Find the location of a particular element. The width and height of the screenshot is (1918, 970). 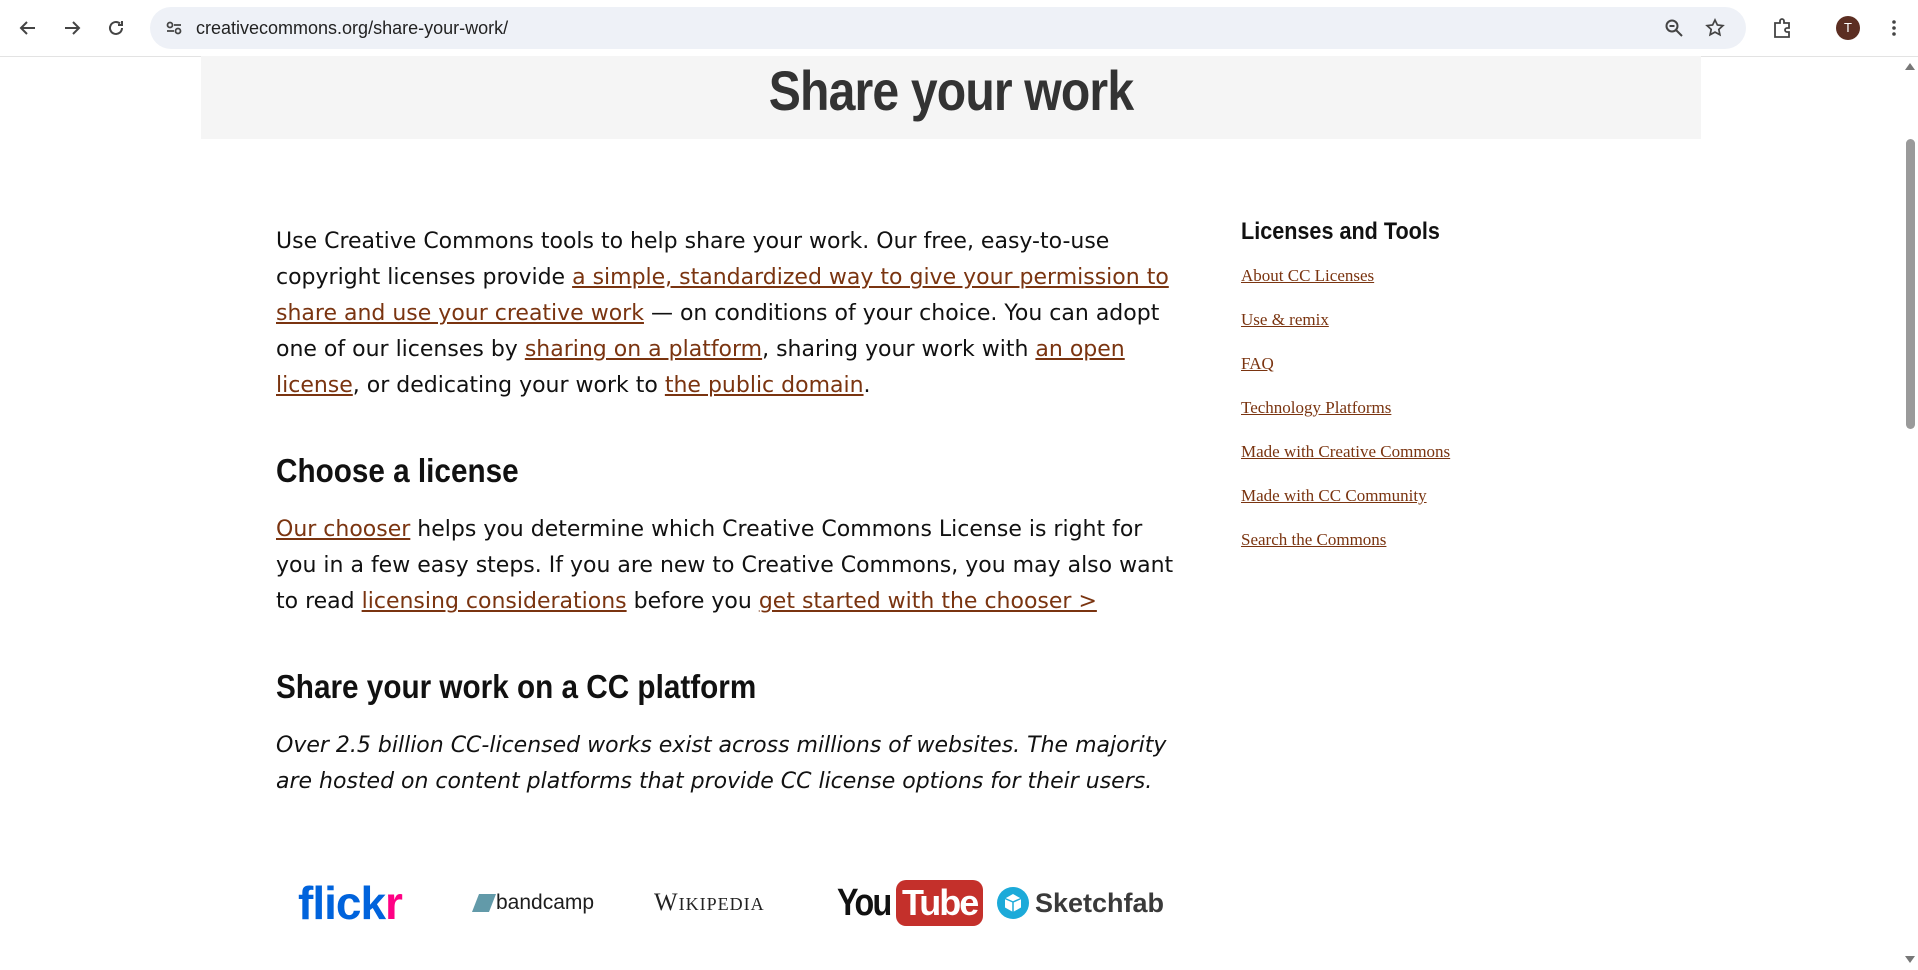

site-settings-icon is located at coordinates (174, 28).